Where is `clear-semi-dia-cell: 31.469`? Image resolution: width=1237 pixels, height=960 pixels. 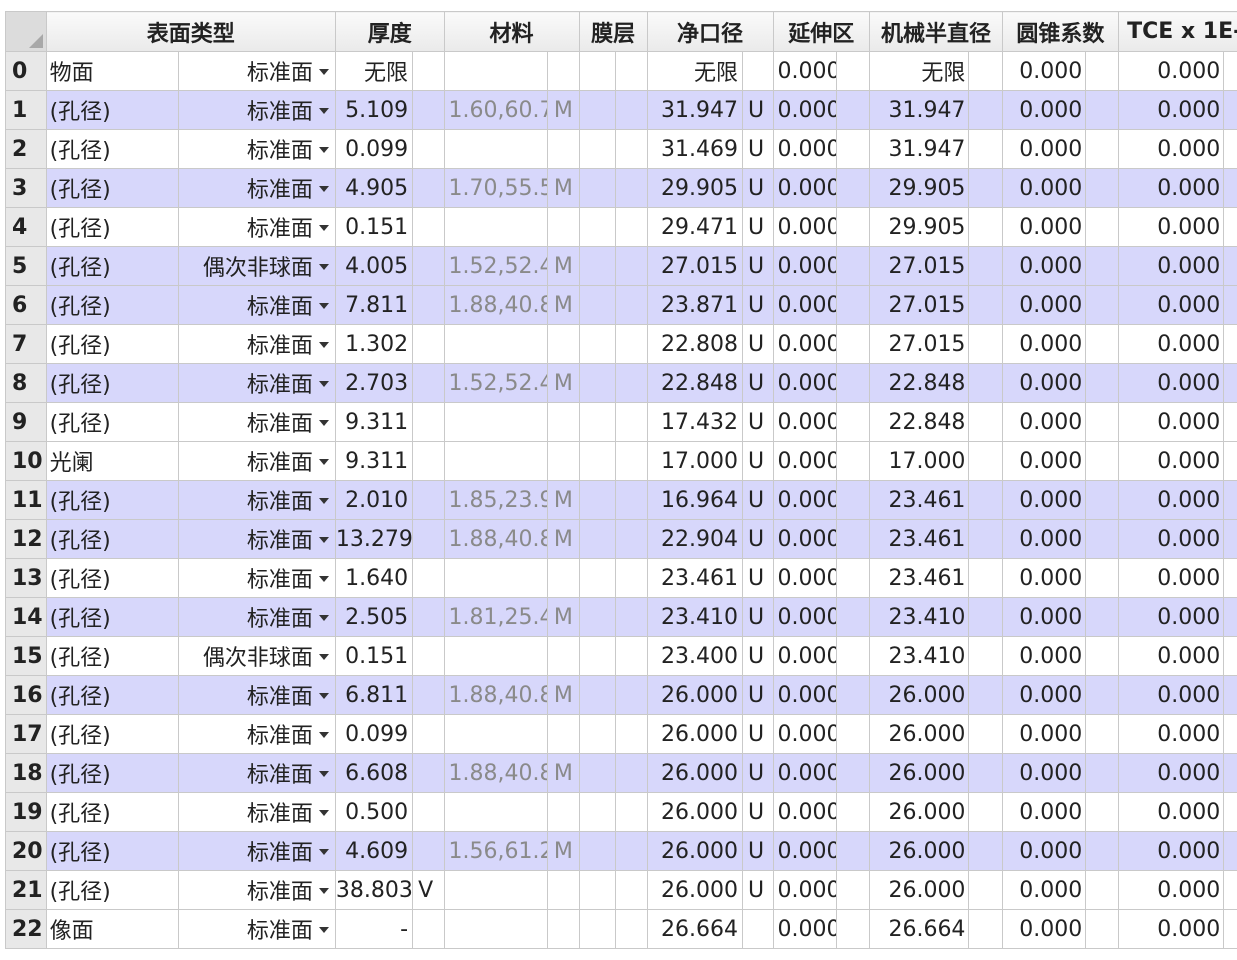
clear-semi-dia-cell: 31.469 is located at coordinates (695, 149).